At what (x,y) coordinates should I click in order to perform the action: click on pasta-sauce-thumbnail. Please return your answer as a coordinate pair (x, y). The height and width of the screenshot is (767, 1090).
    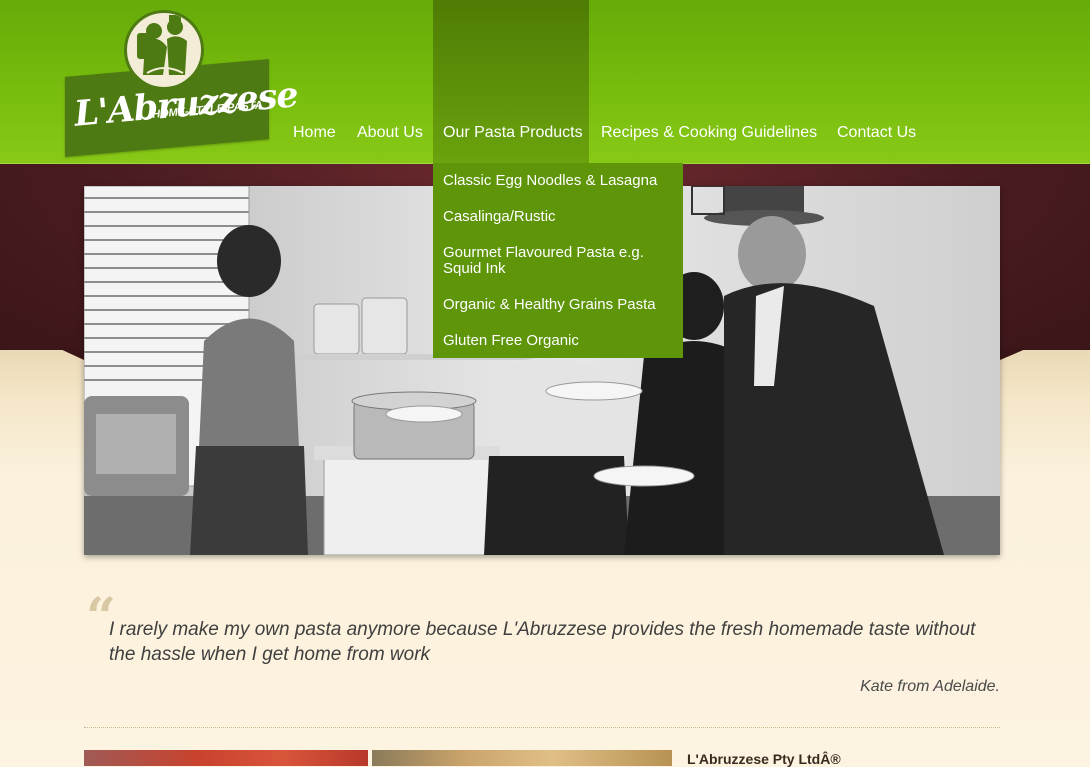
    Looking at the image, I should click on (226, 758).